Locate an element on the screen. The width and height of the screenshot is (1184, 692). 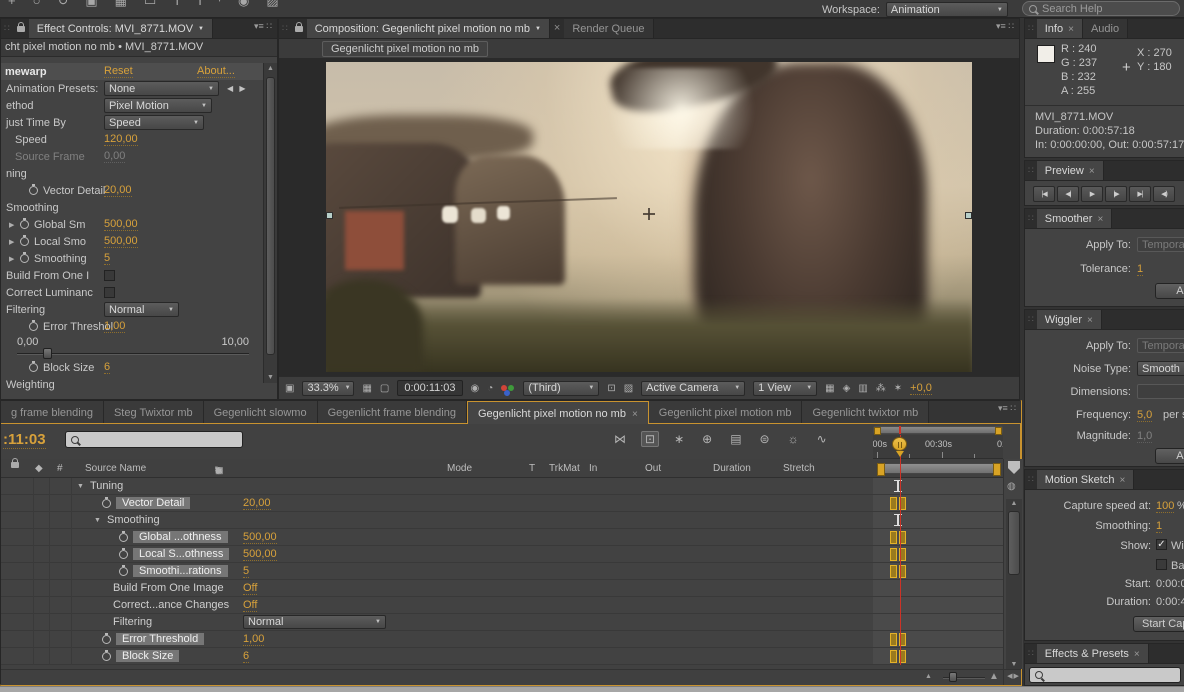
mini-flowchart-icon: ⋈ is located at coordinates (620, 439).